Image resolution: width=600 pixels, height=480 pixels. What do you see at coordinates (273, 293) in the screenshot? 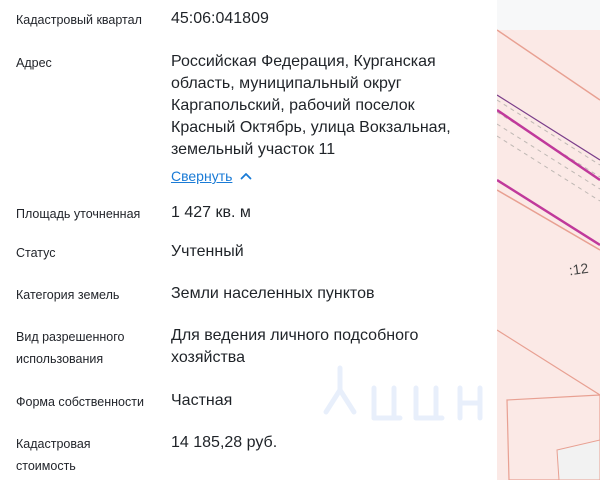
I see `field-value: Земли населенных пунктов` at bounding box center [273, 293].